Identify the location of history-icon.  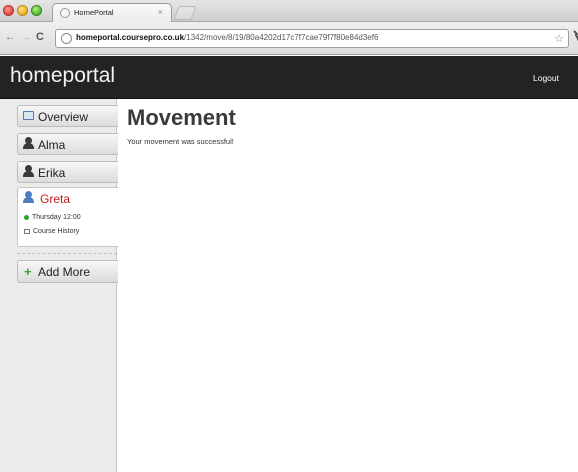
(27, 231).